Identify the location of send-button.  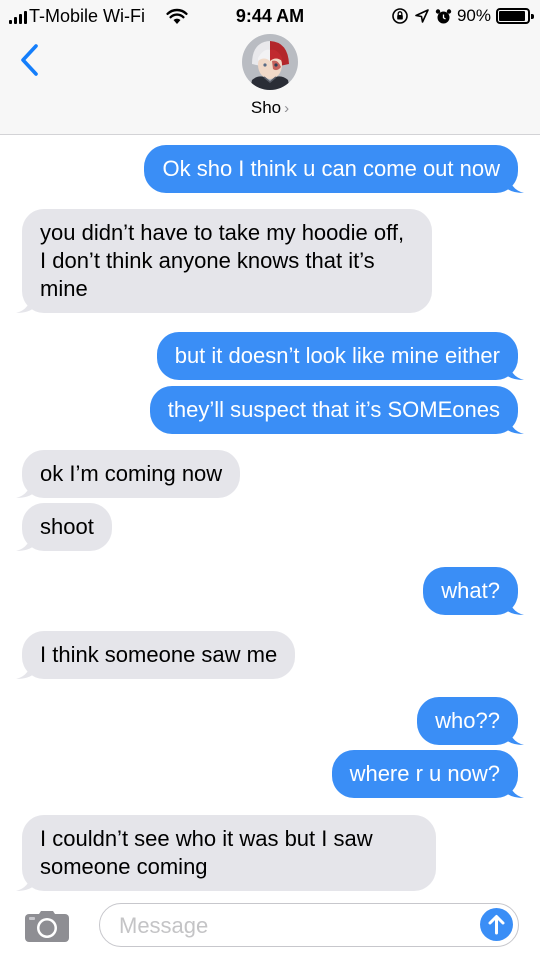
(496, 924).